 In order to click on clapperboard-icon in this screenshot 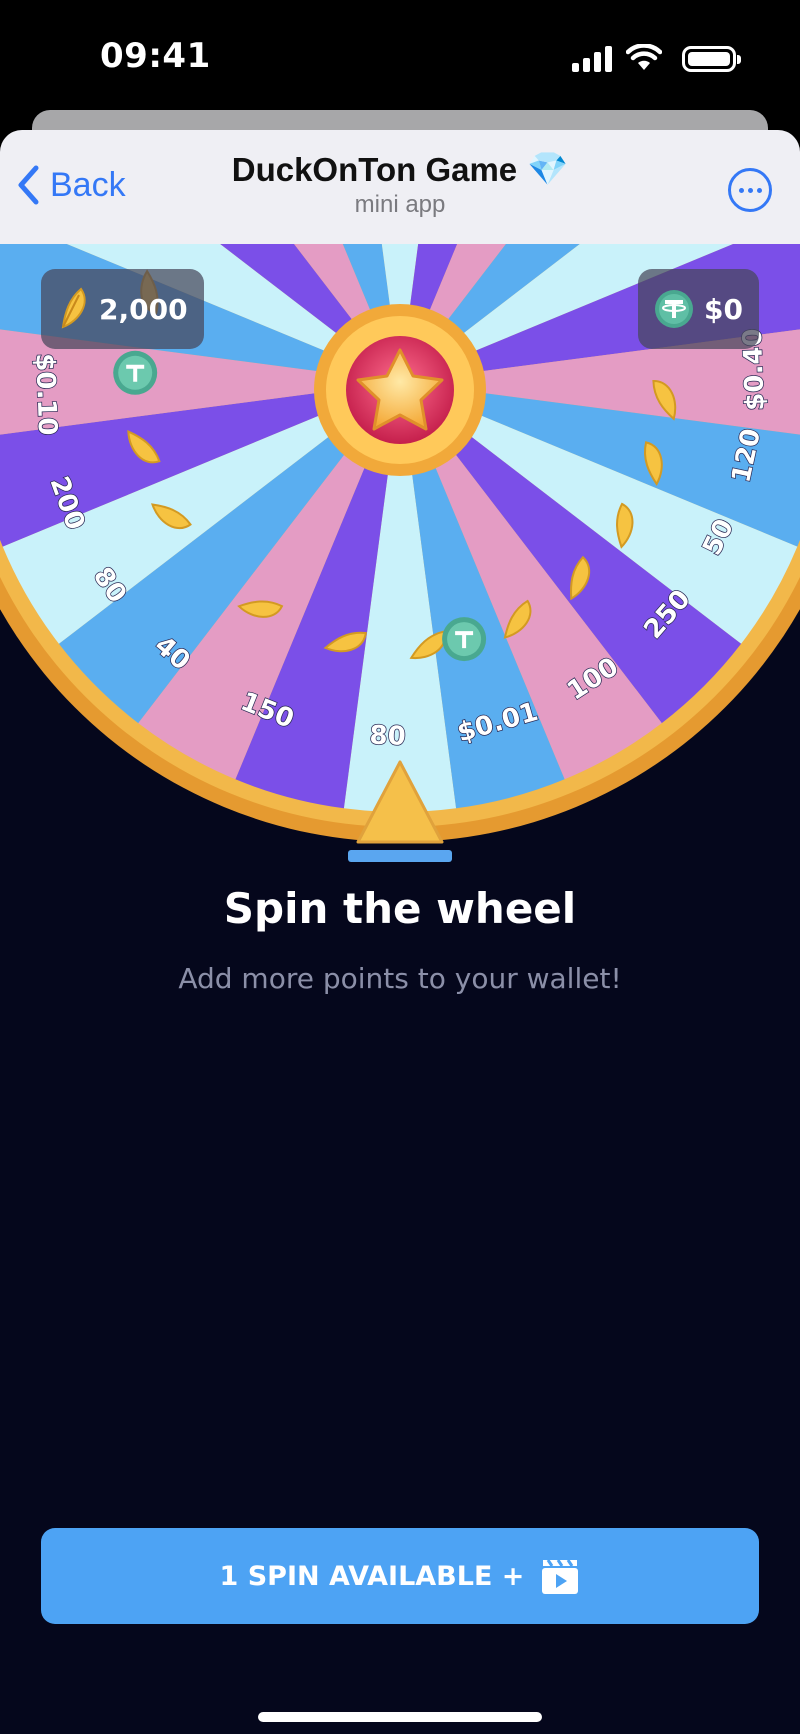, I will do `click(560, 1576)`.